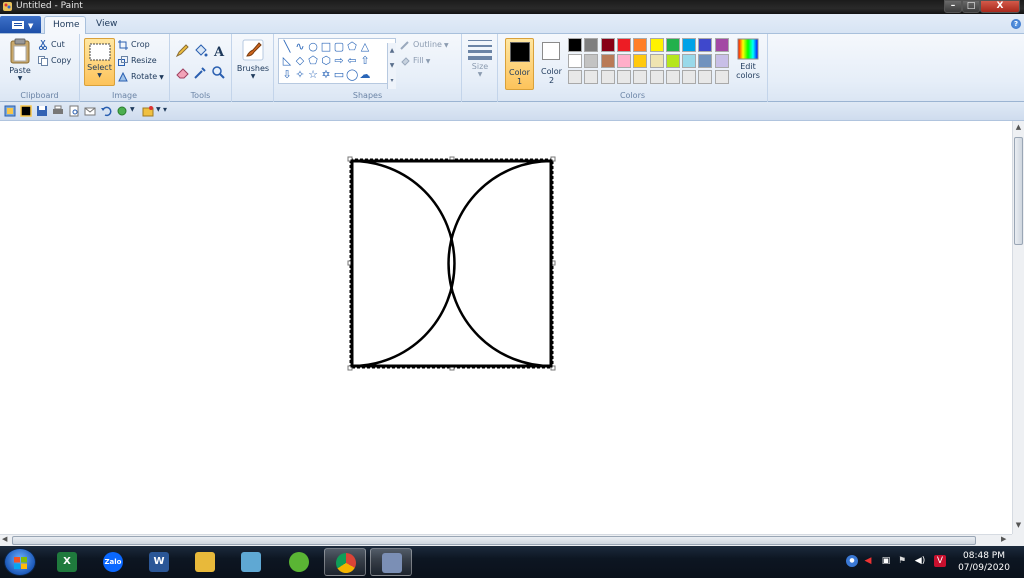 This screenshot has height=578, width=1024. Describe the element at coordinates (141, 77) in the screenshot. I see `rotate-button: Rotate ▼` at that location.